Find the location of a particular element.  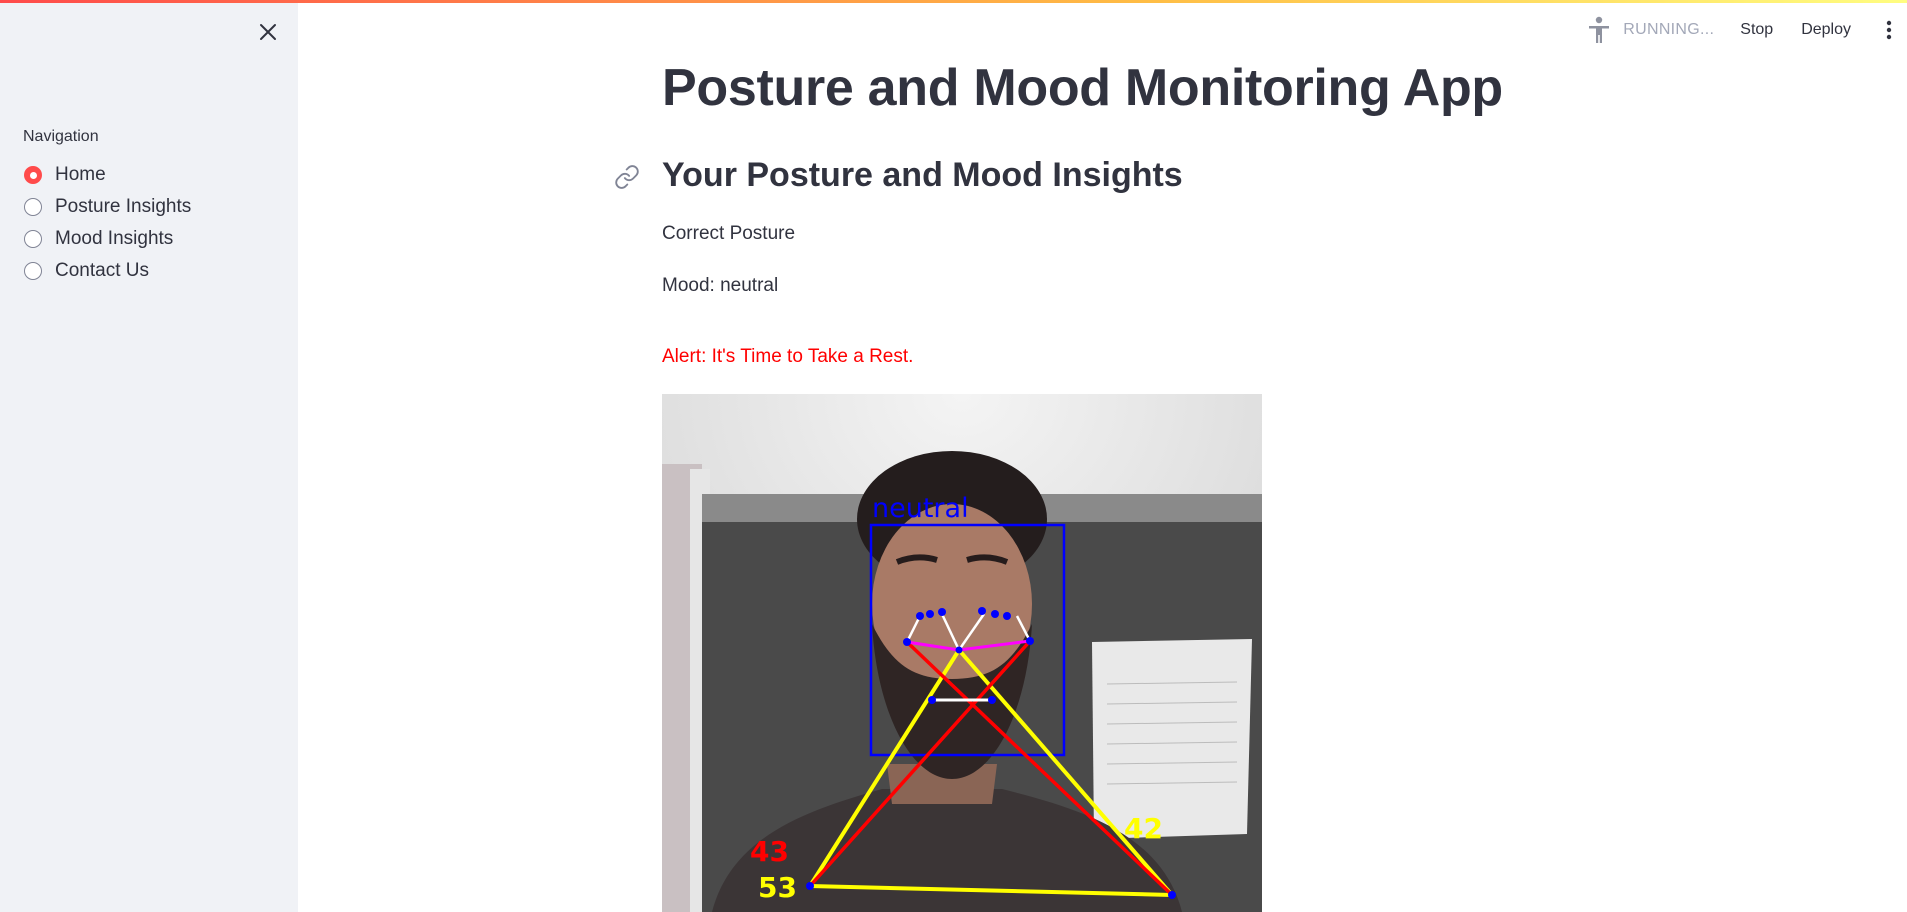

nav-option-label: Posture Insights is located at coordinates (123, 206).